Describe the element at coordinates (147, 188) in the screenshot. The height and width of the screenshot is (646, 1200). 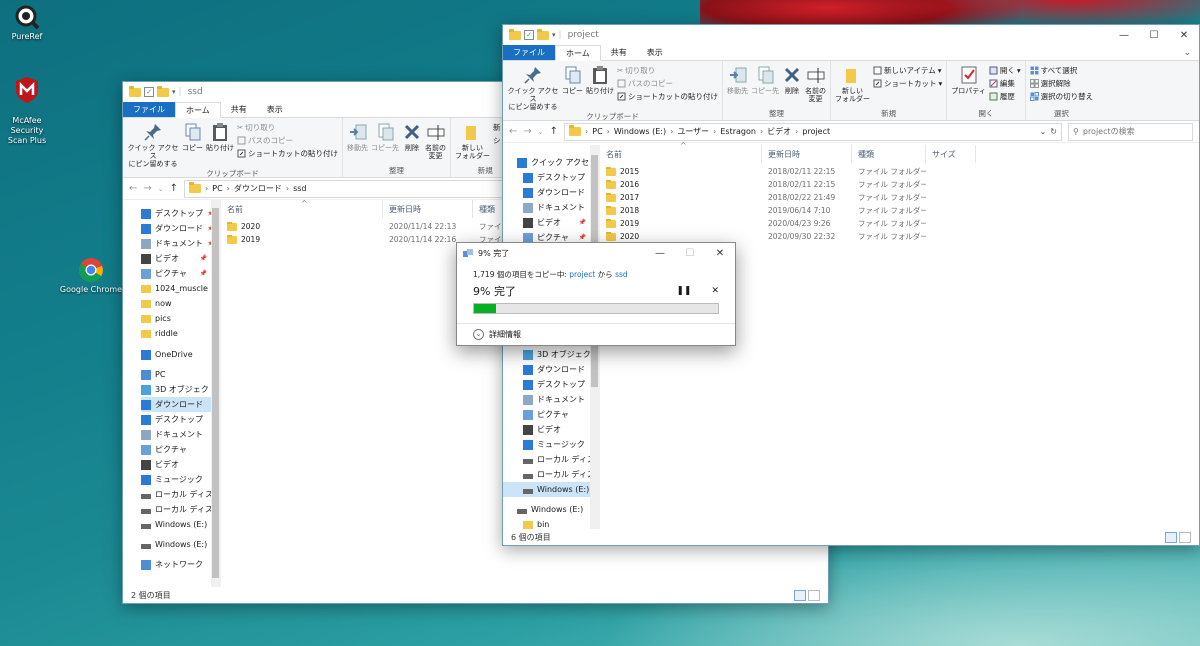
I see `forward-icon: →` at that location.